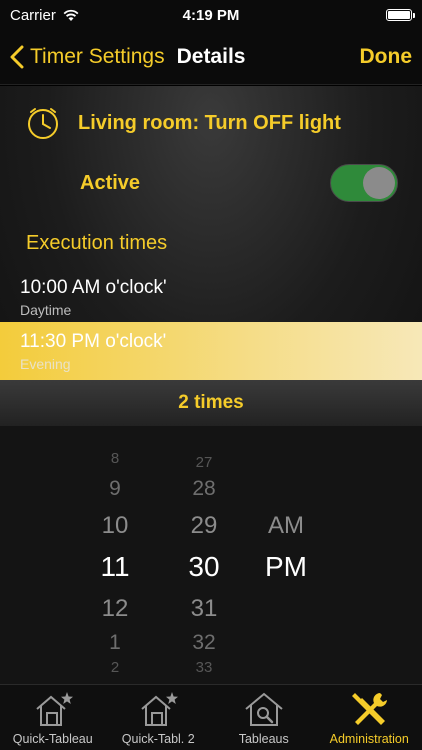 The height and width of the screenshot is (750, 422). I want to click on timer-name: Living room: Turn OFF light, so click(209, 122).